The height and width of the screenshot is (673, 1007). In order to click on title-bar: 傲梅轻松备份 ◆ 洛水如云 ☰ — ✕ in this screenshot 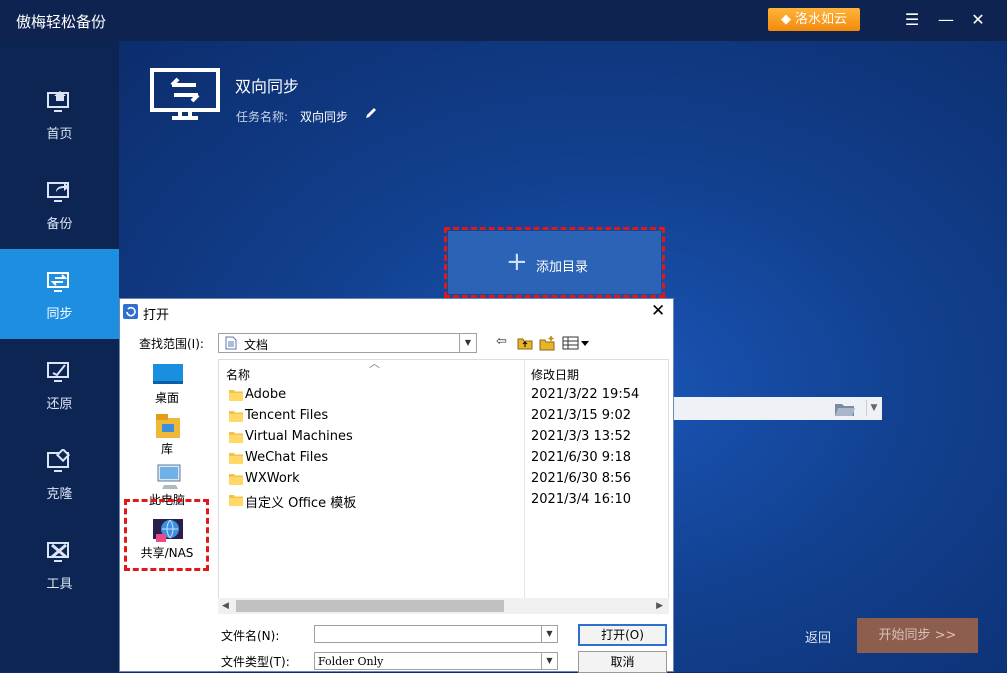, I will do `click(503, 20)`.